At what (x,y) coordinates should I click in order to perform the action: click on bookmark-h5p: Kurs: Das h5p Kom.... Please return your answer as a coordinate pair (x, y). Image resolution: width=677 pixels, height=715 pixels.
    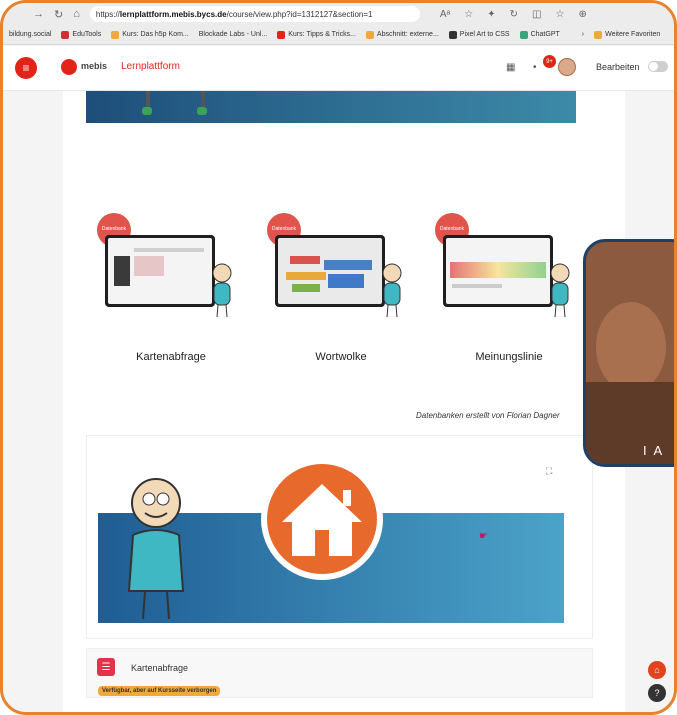
    Looking at the image, I should click on (150, 34).